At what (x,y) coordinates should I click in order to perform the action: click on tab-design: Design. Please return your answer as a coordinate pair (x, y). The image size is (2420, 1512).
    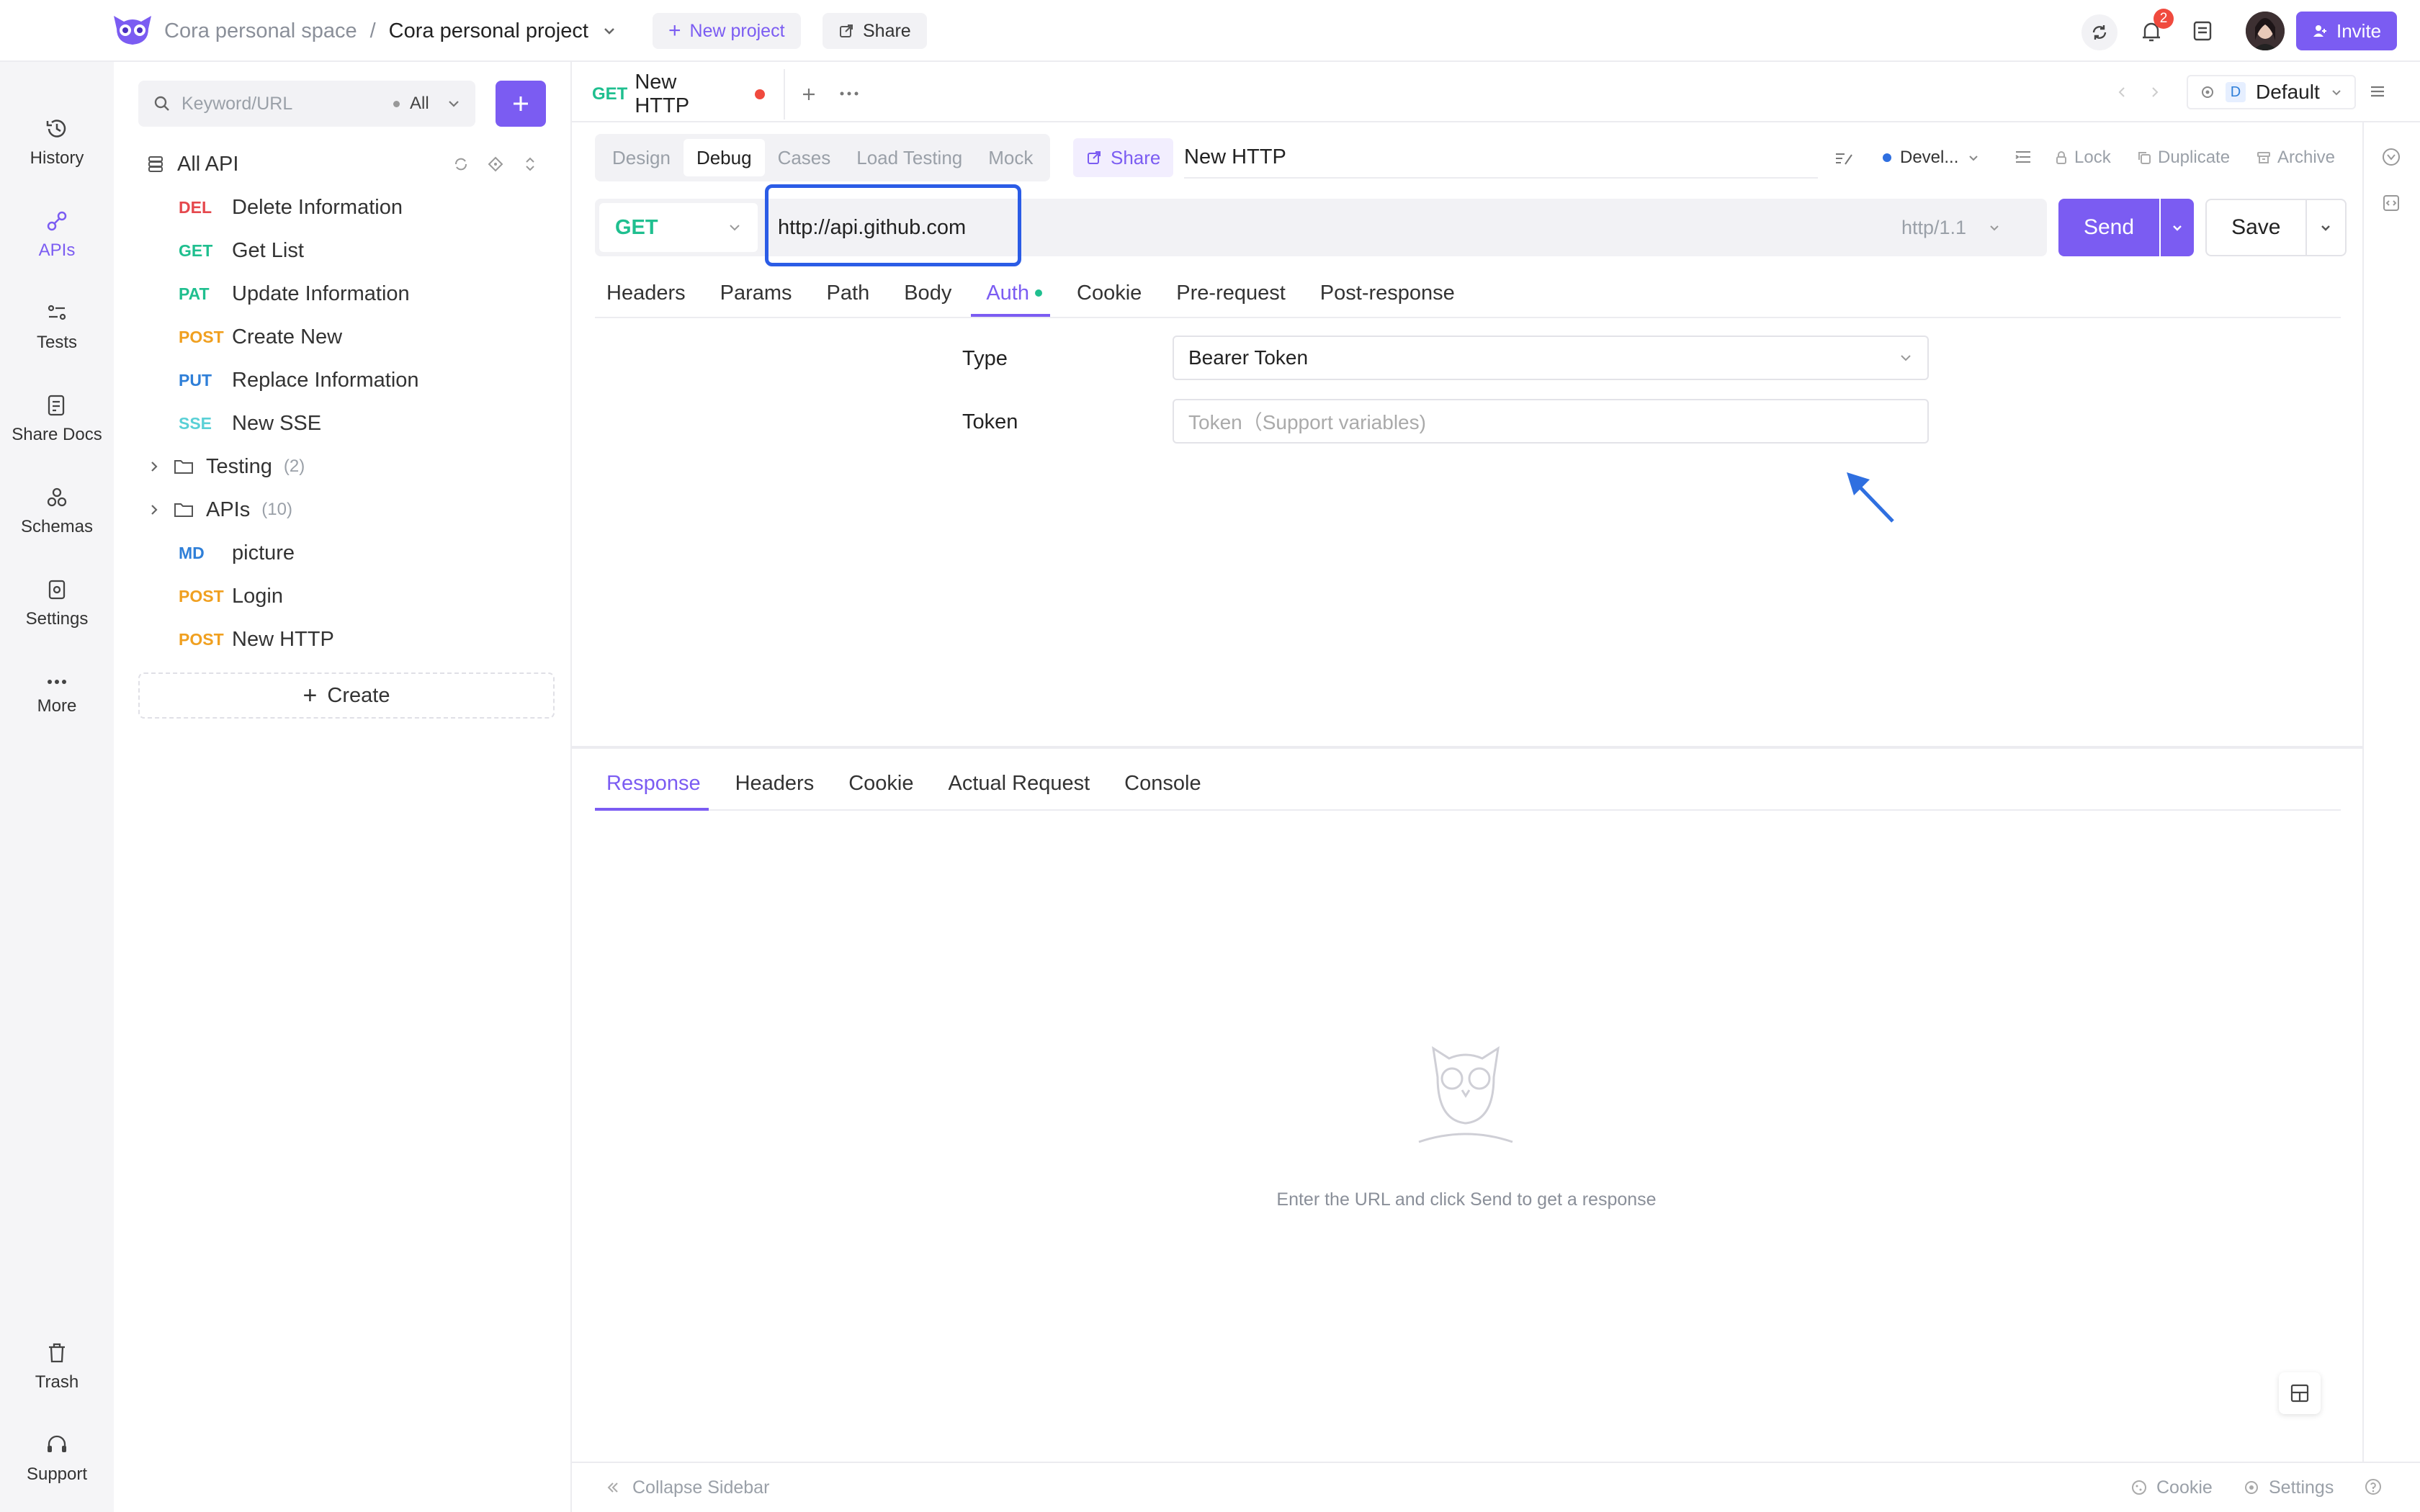
    Looking at the image, I should click on (641, 158).